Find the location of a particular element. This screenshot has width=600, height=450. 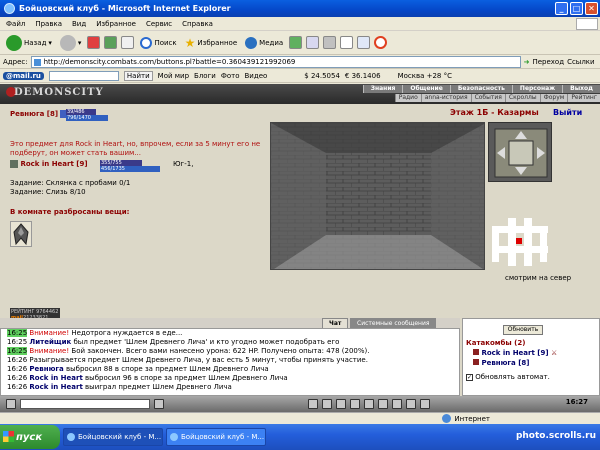

close-button: ✕ is located at coordinates (591, 8).